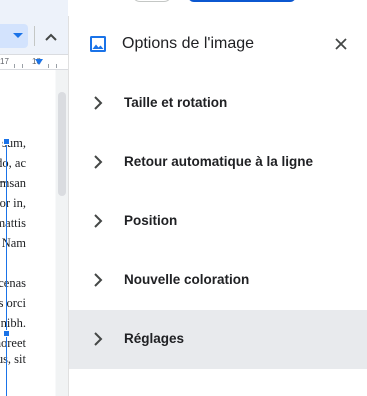 This screenshot has height=396, width=367. I want to click on section-label: Retour automatique à la ligne, so click(219, 161).